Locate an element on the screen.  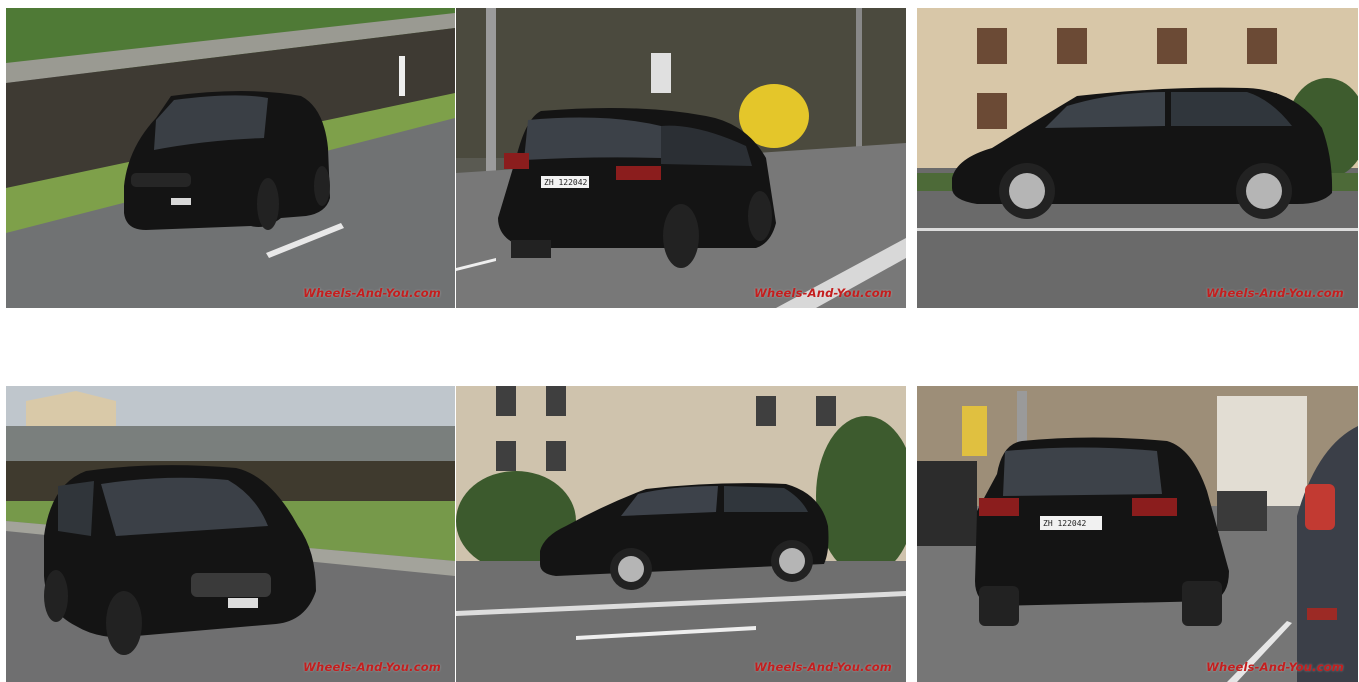
gallery-photo-2: ZH 122042 Wheels-And-You.com is located at coordinates (681, 158).